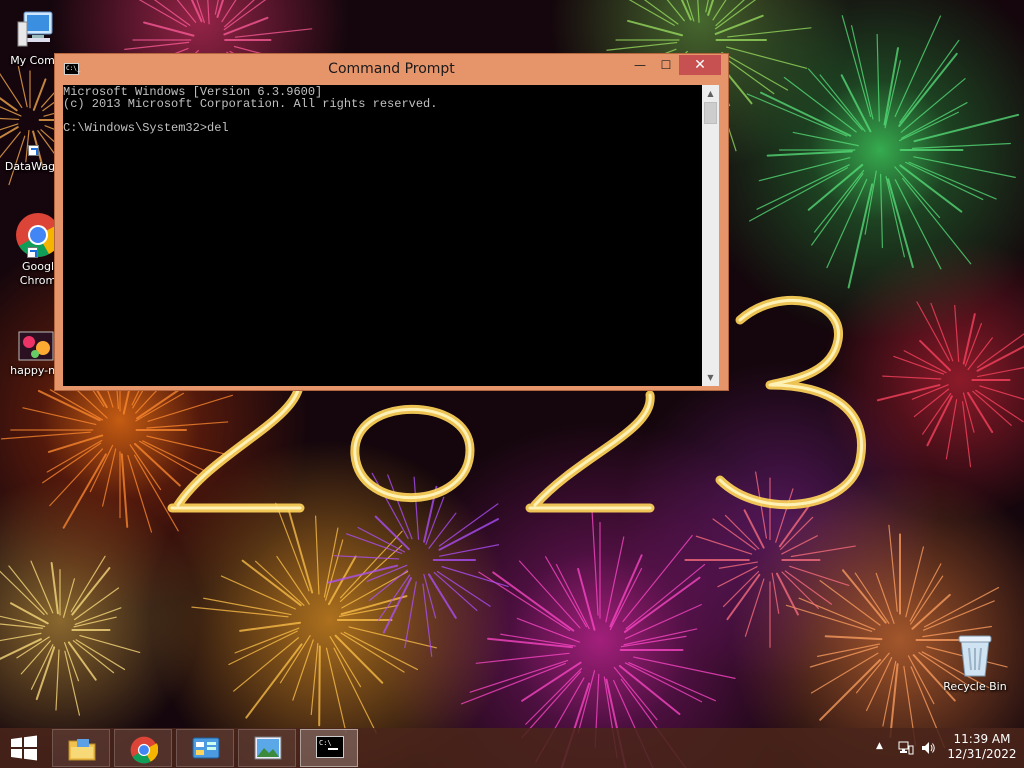 Image resolution: width=1024 pixels, height=768 pixels. I want to click on system-tray: ▲, so click(908, 748).